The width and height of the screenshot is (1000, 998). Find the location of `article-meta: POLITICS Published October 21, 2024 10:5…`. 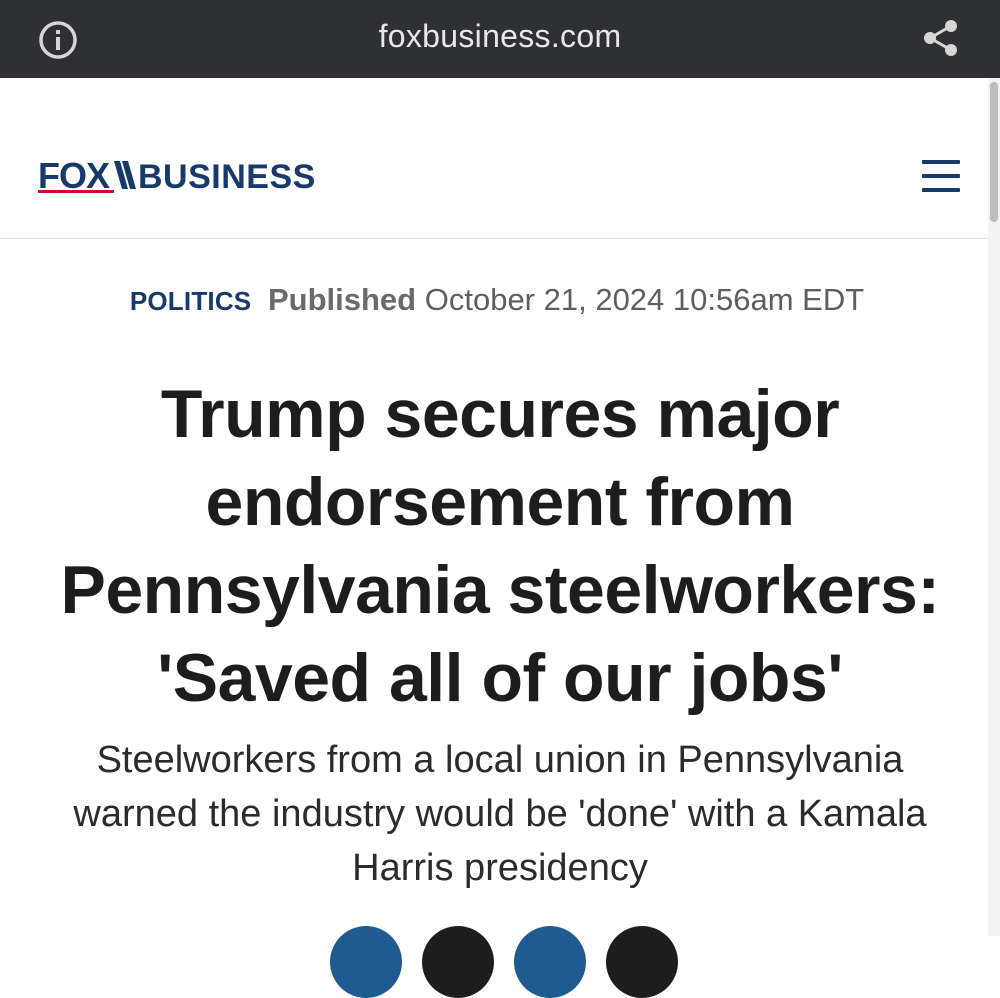

article-meta: POLITICS Published October 21, 2024 10:5… is located at coordinates (497, 300).